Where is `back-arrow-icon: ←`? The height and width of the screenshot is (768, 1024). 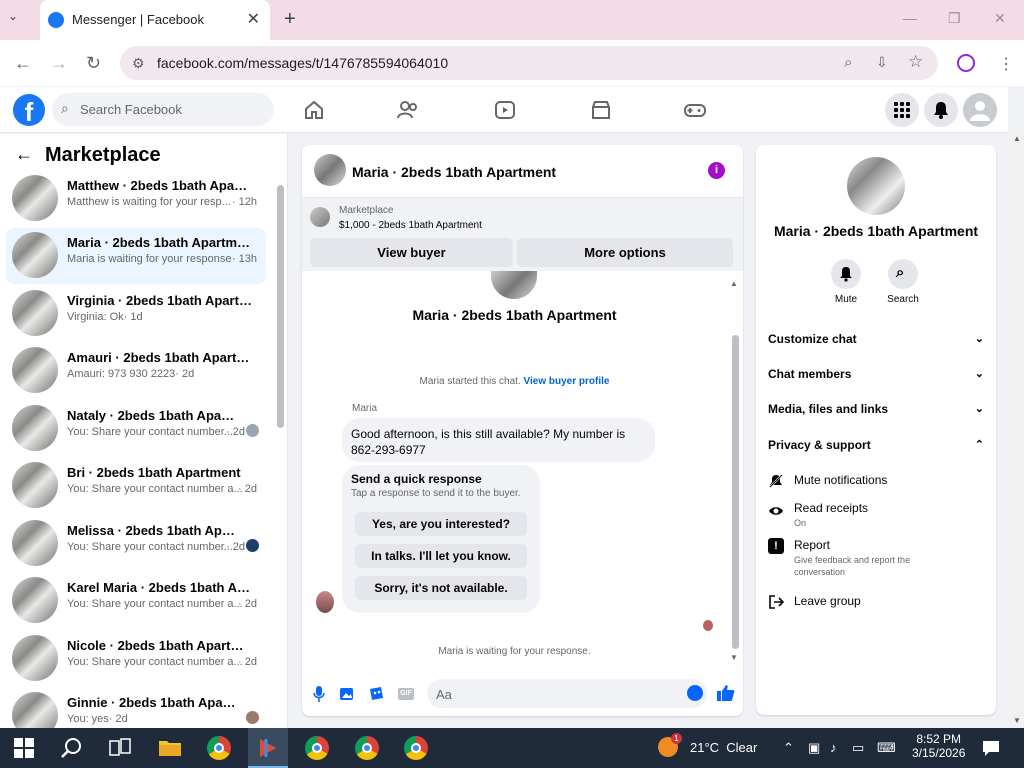
back-arrow-icon: ← is located at coordinates (24, 154).